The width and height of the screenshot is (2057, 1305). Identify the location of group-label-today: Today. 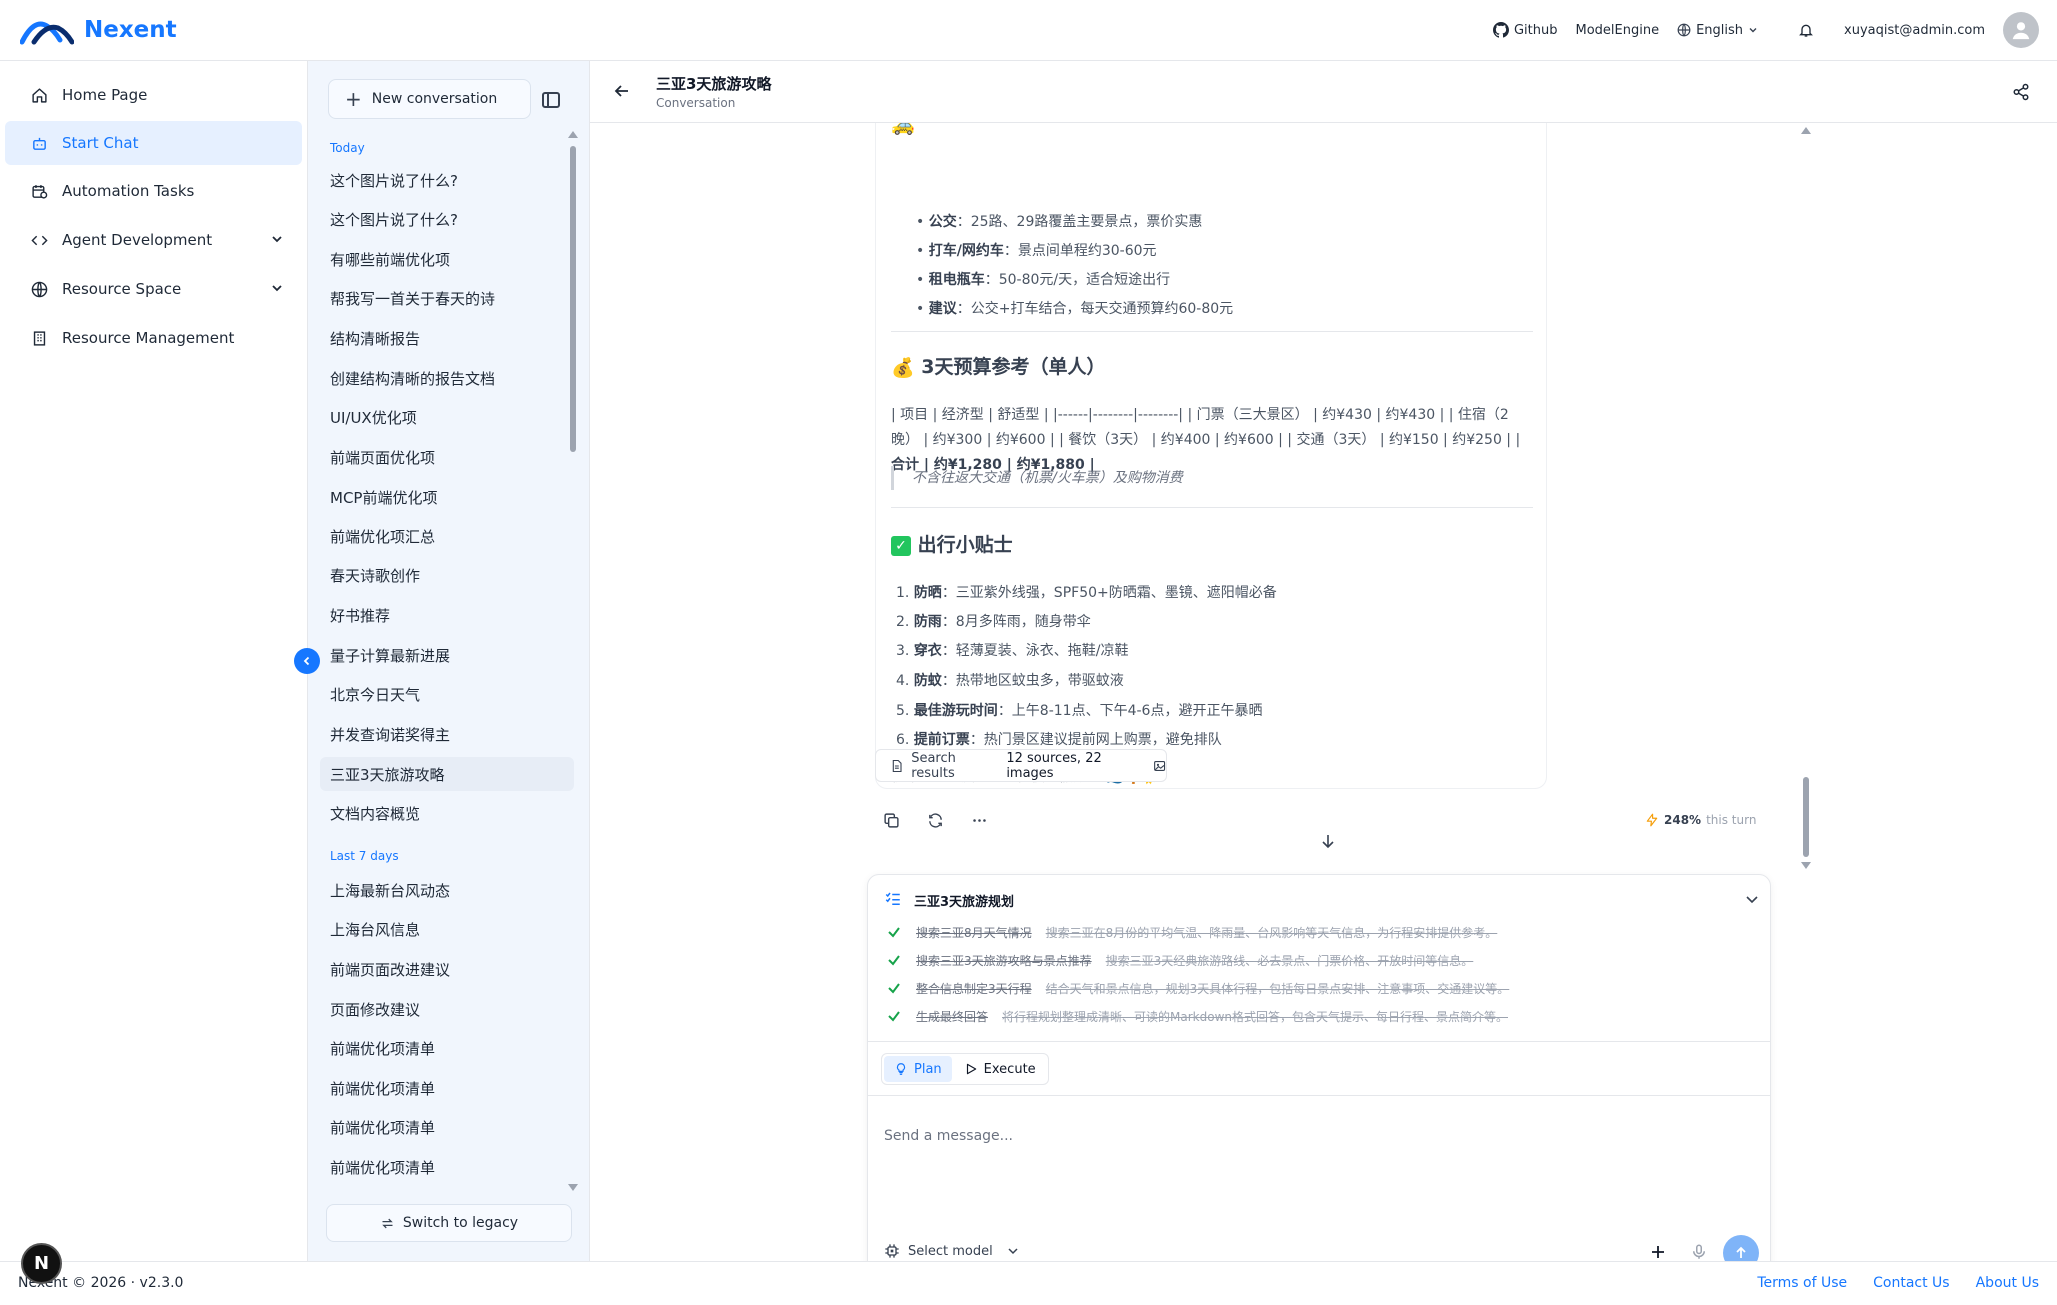
(347, 148).